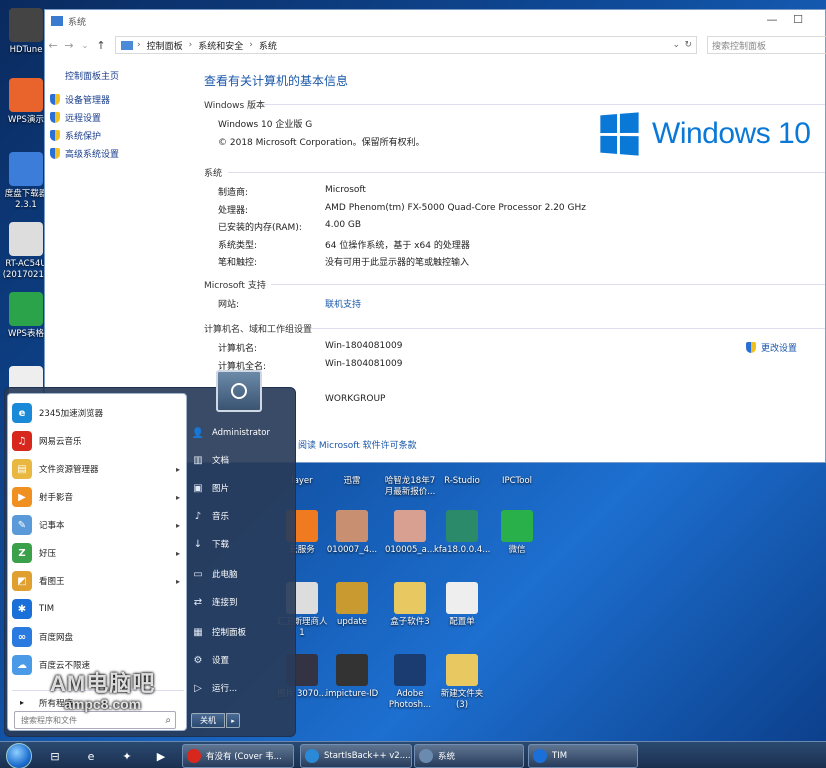 This screenshot has width=826, height=768. What do you see at coordinates (95, 720) in the screenshot?
I see `start-search-input: 搜索程序和文件 ⌕` at bounding box center [95, 720].